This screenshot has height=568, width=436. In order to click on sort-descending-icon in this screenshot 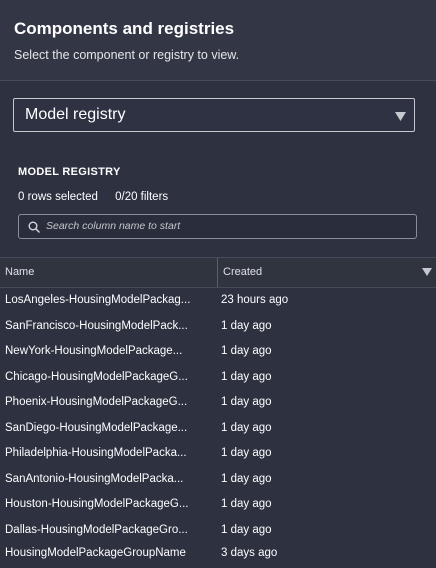, I will do `click(427, 272)`.